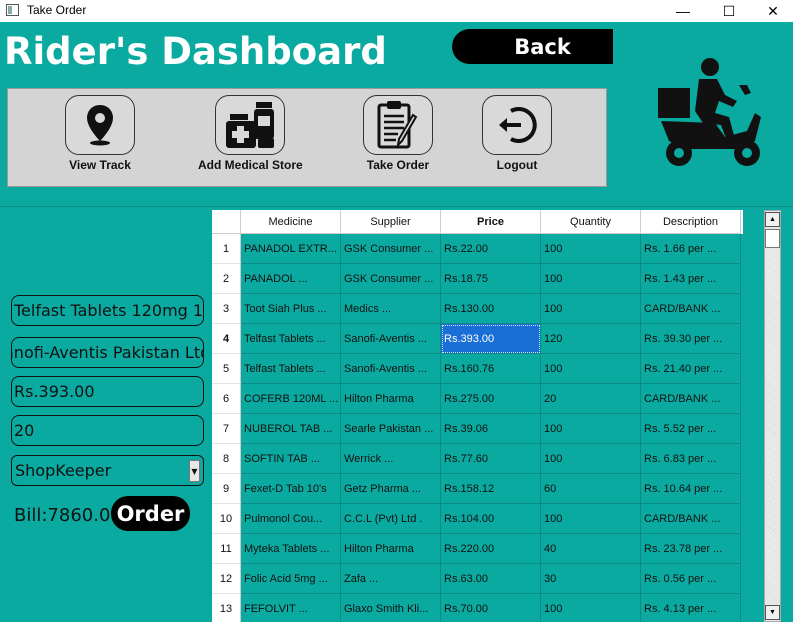 The height and width of the screenshot is (622, 793). Describe the element at coordinates (226, 399) in the screenshot. I see `row-number: 6` at that location.